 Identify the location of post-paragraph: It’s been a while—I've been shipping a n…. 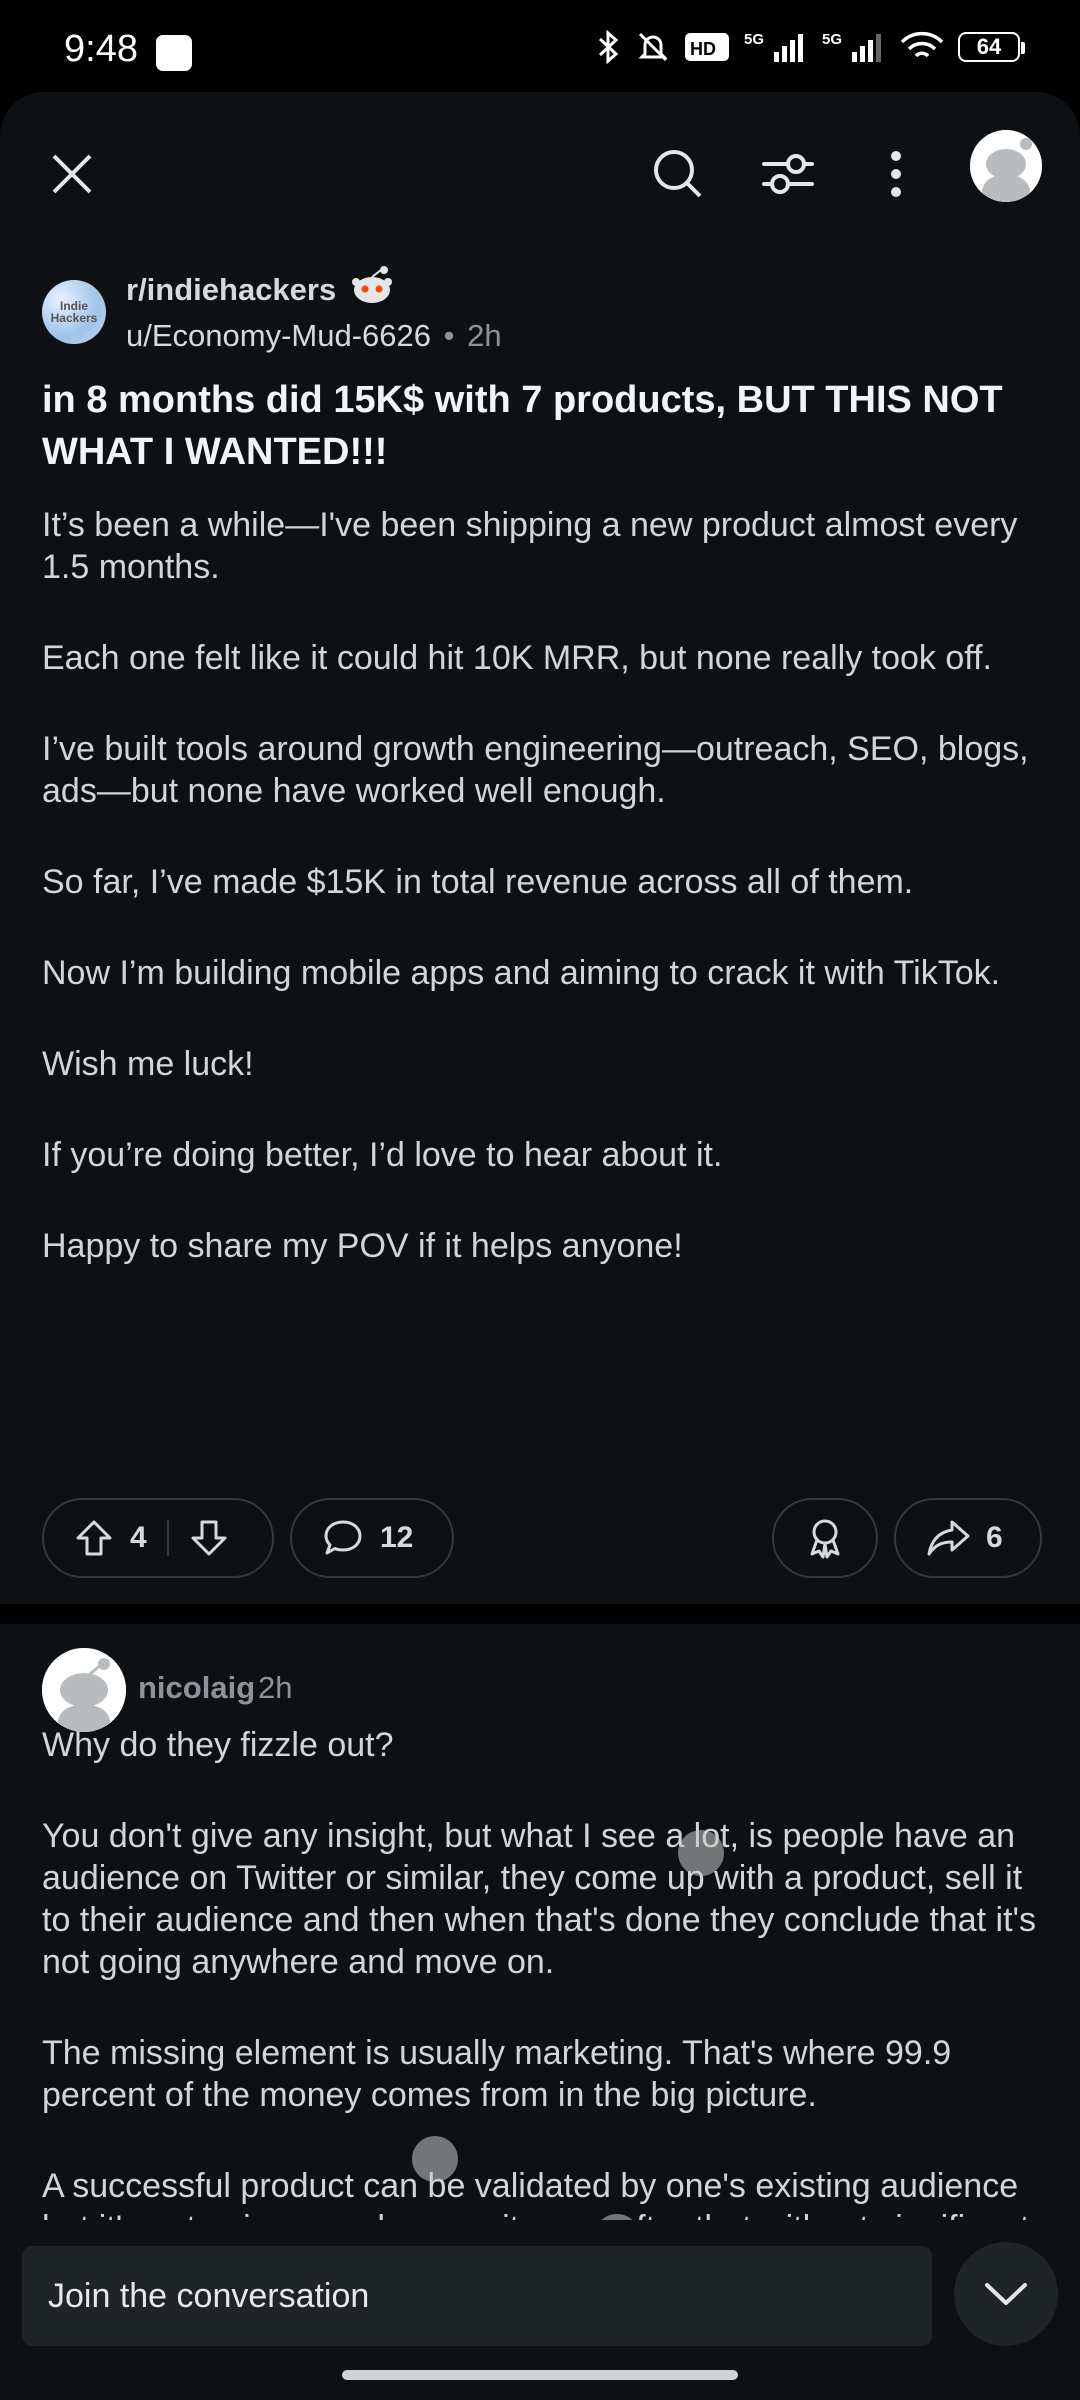
(530, 546).